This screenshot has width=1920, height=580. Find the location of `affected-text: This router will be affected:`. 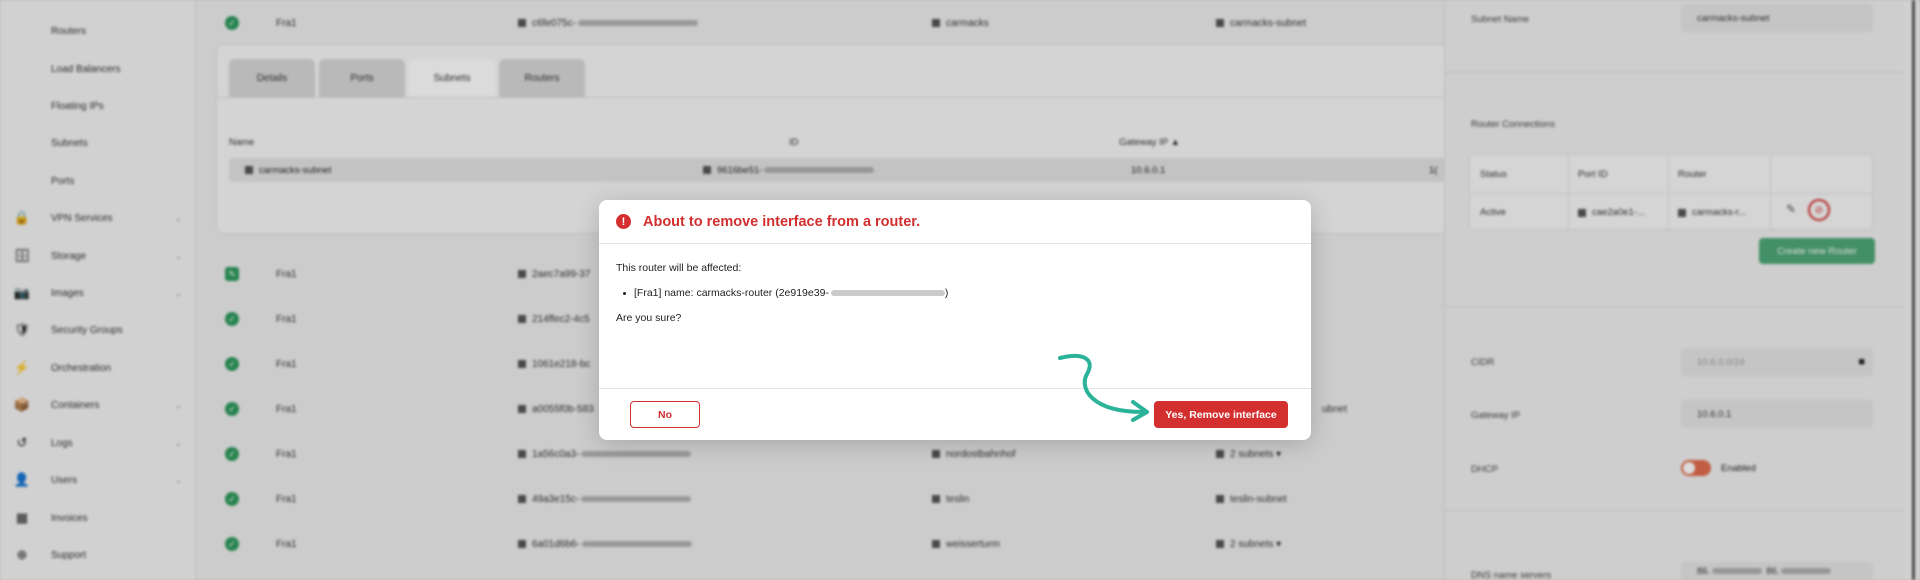

affected-text: This router will be affected: is located at coordinates (679, 268).